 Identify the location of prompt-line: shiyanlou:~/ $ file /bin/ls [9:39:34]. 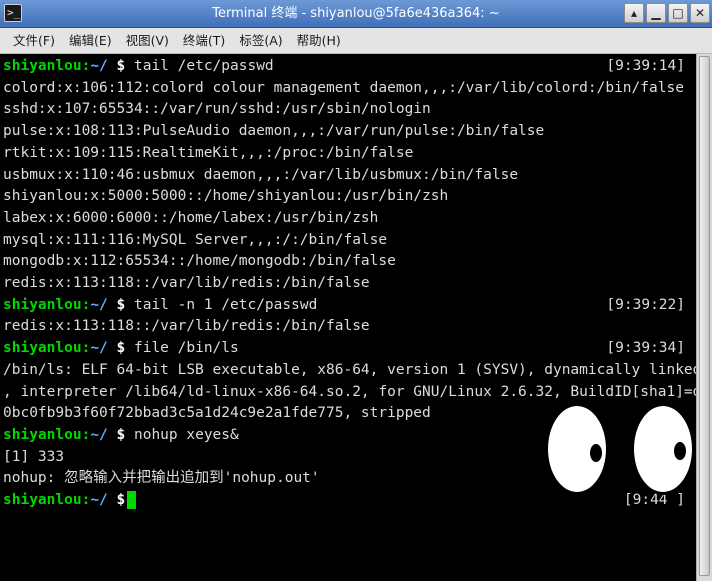
(348, 349).